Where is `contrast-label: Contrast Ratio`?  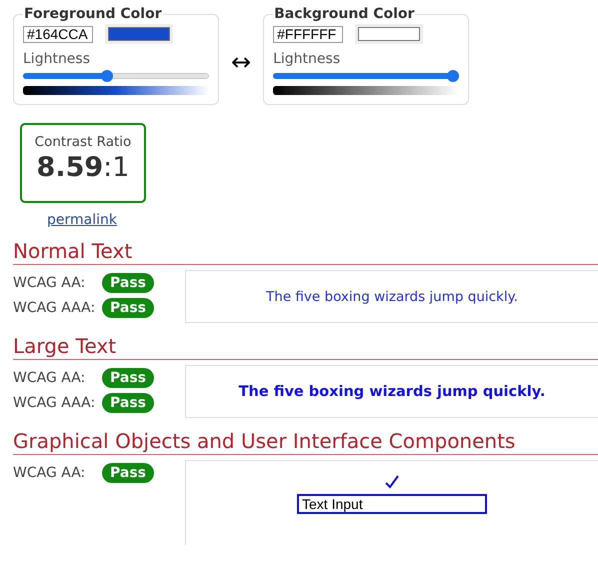
contrast-label: Contrast Ratio is located at coordinates (83, 142).